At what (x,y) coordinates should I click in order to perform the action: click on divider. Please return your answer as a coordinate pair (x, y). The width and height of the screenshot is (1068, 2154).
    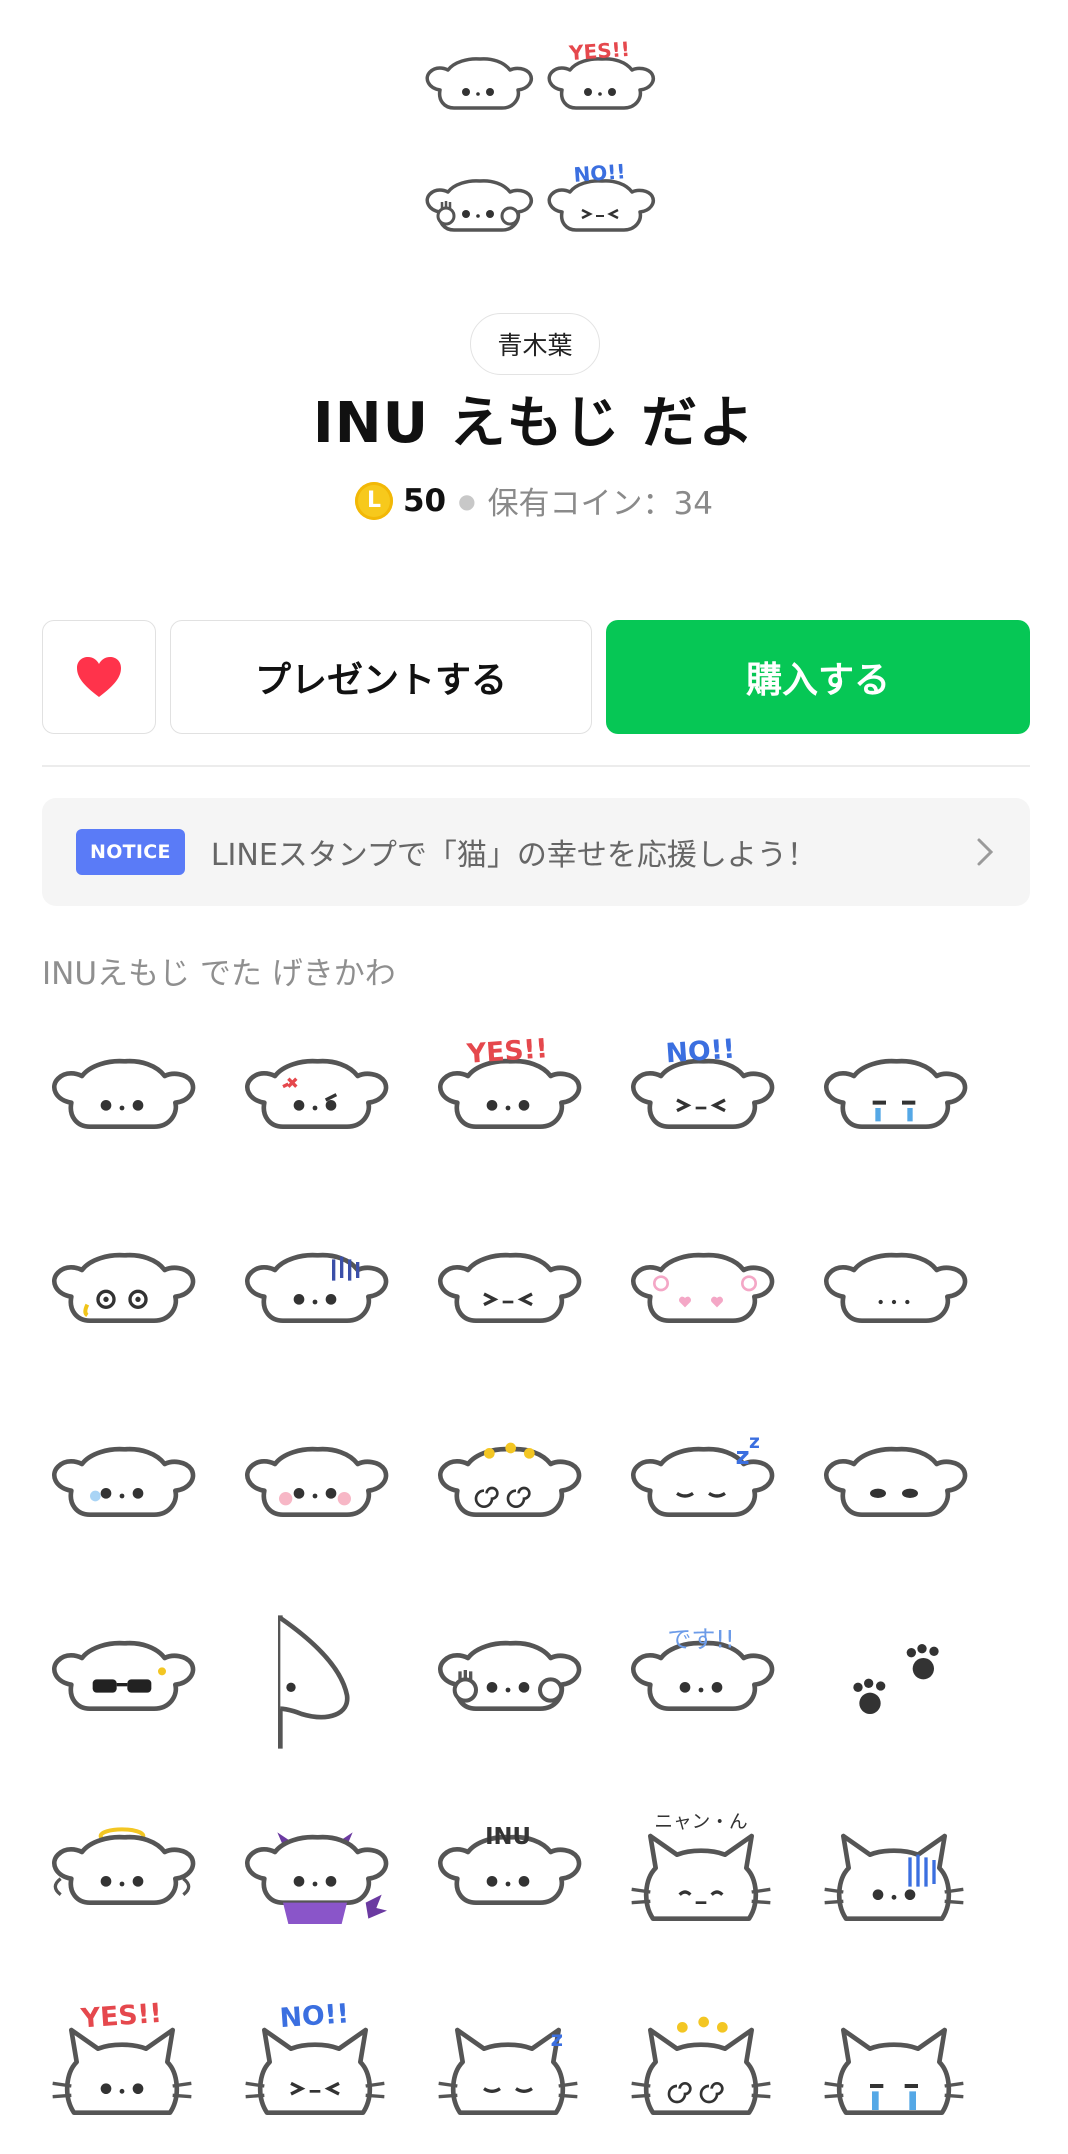
    Looking at the image, I should click on (536, 766).